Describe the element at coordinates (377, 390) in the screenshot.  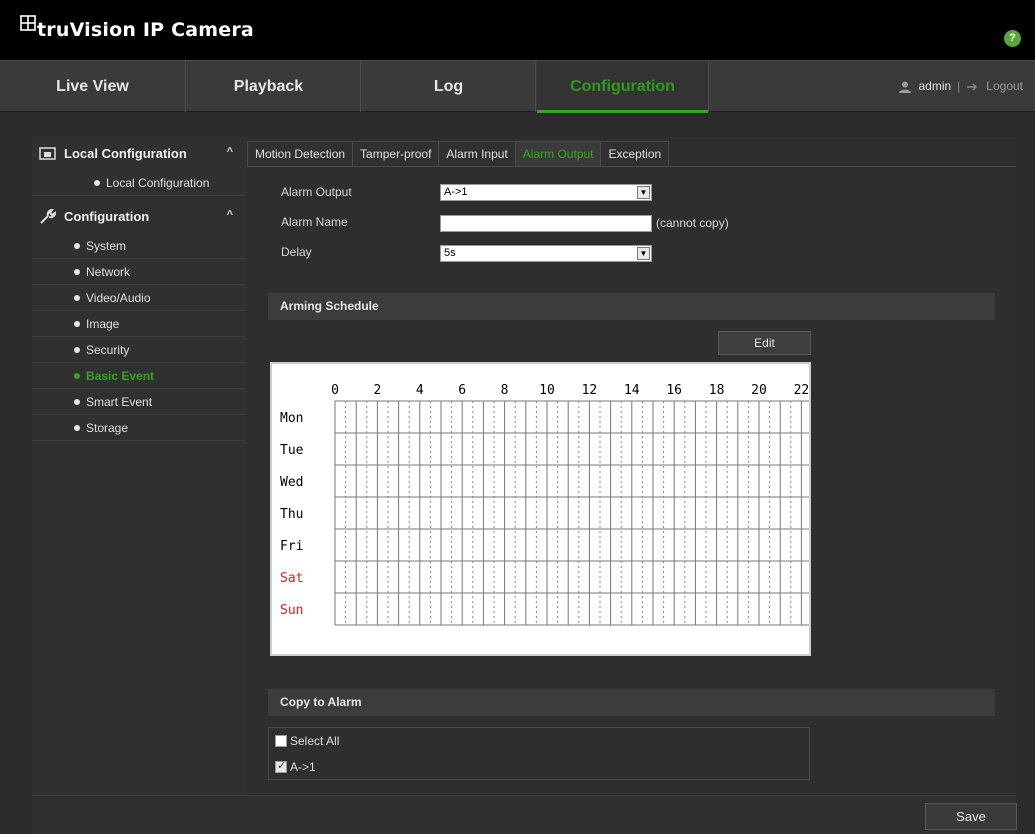
I see `hour-tick-label: 2` at that location.